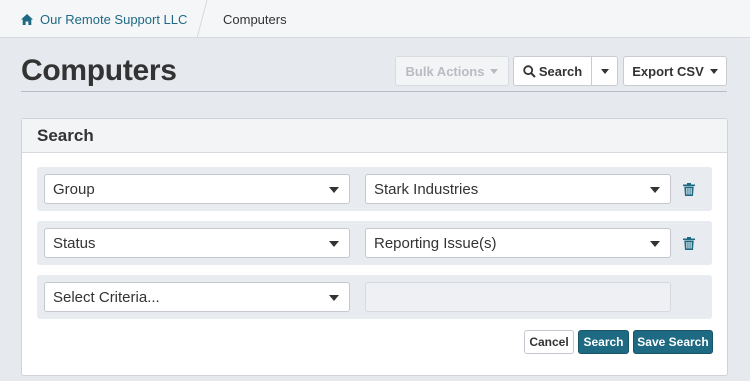  I want to click on search-button: Search, so click(552, 71).